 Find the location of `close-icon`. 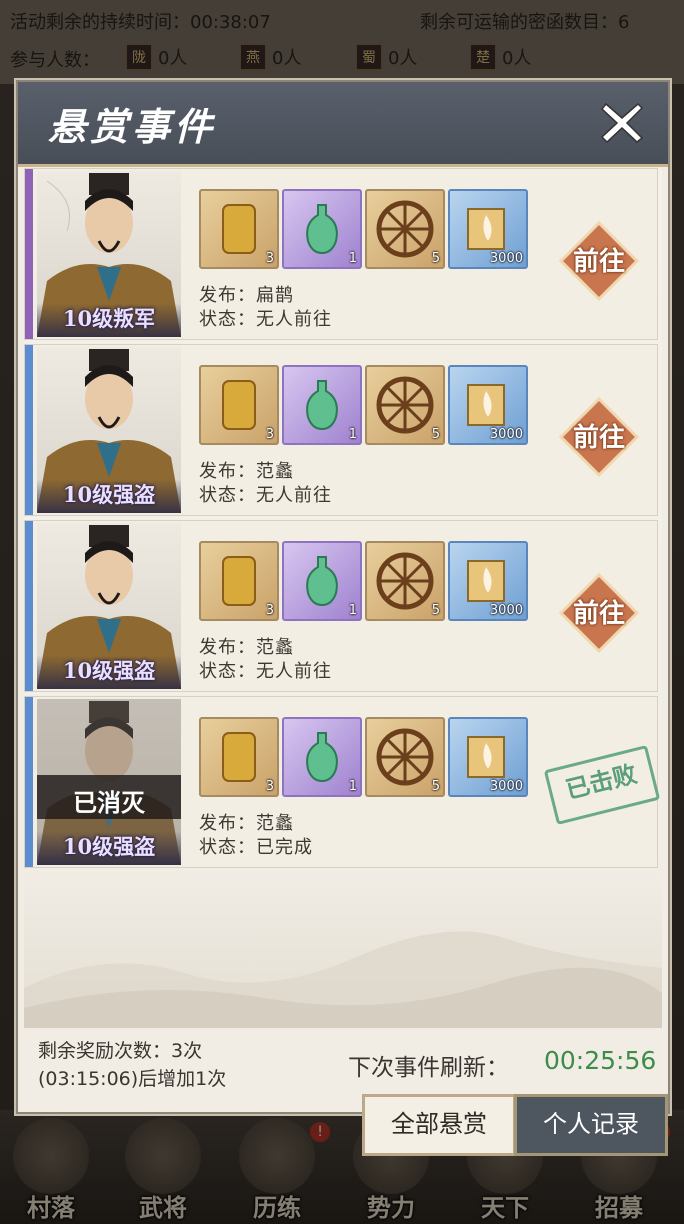

close-icon is located at coordinates (622, 123).